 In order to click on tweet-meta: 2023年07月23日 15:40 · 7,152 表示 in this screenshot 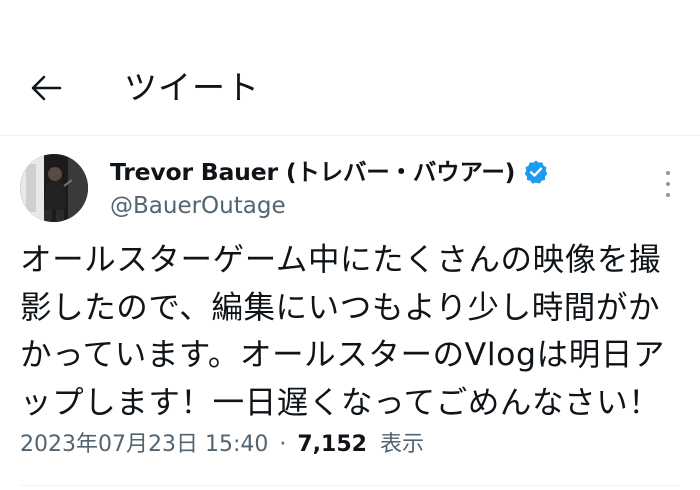, I will do `click(222, 445)`.